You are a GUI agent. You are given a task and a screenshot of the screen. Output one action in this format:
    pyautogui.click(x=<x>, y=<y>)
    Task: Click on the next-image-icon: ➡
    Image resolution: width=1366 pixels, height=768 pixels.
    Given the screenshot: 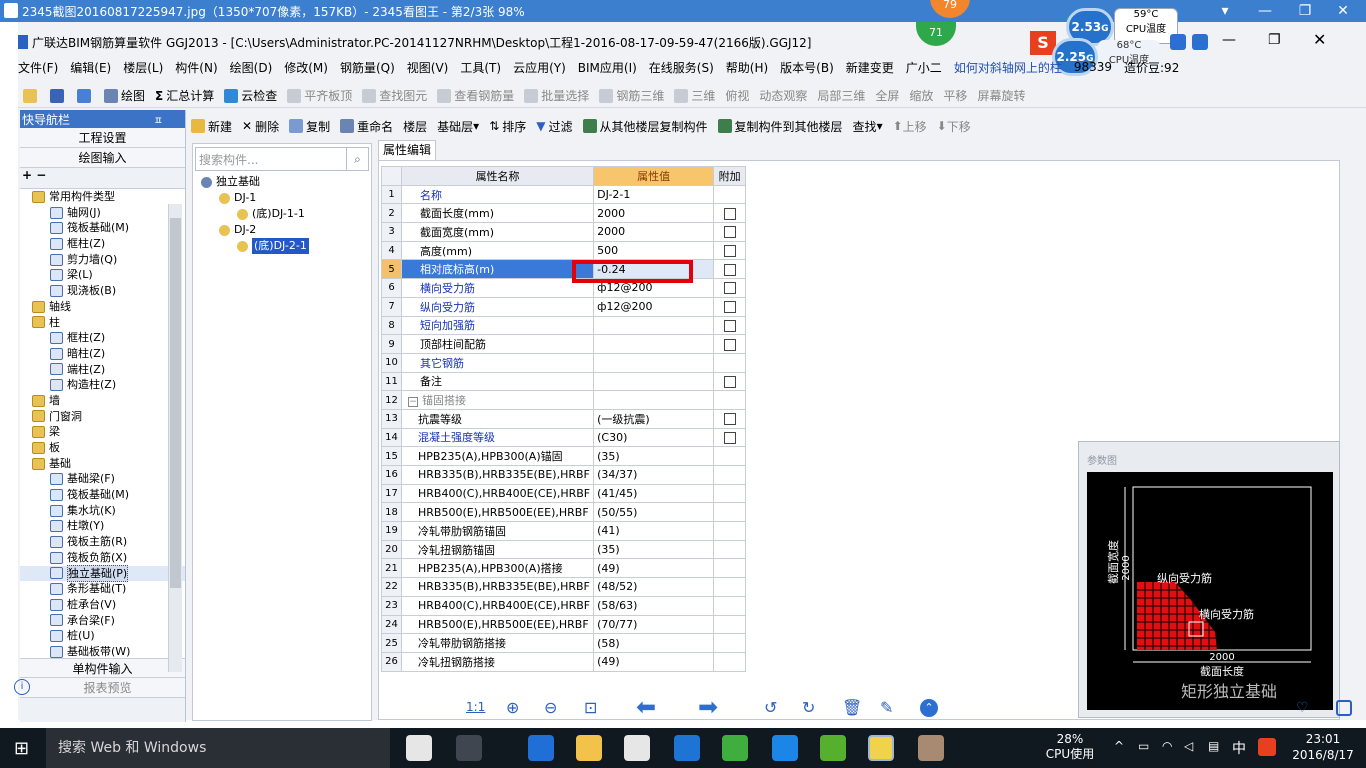 What is the action you would take?
    pyautogui.click(x=708, y=707)
    